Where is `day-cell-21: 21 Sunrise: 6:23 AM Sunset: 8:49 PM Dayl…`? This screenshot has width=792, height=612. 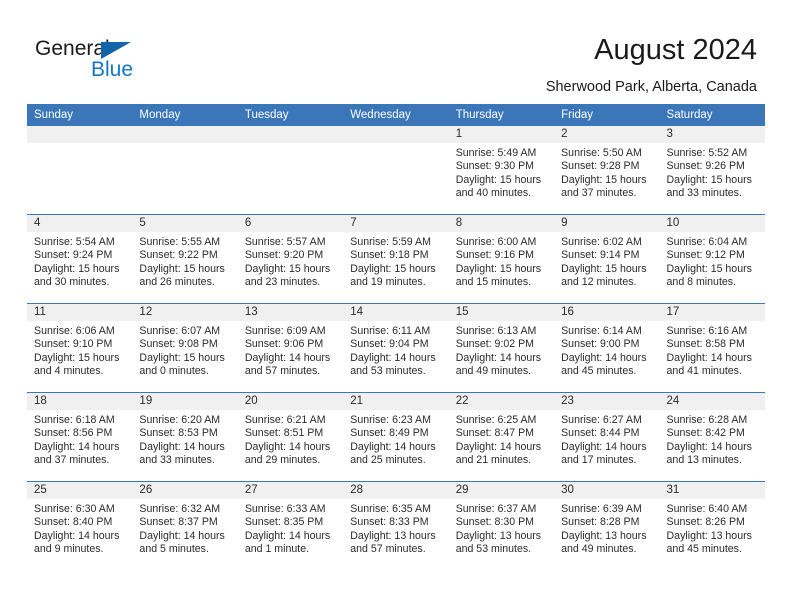
day-cell-21: 21 Sunrise: 6:23 AM Sunset: 8:49 PM Dayl… is located at coordinates (396, 437).